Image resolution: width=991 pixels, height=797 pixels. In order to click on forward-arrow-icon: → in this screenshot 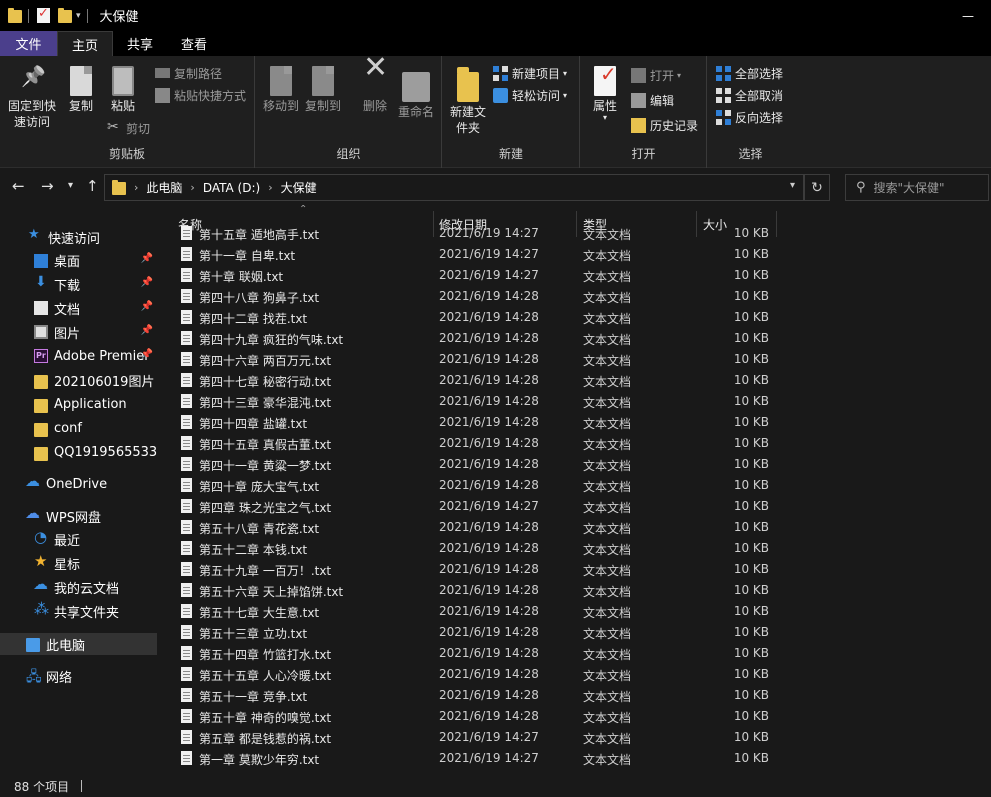, I will do `click(47, 186)`.